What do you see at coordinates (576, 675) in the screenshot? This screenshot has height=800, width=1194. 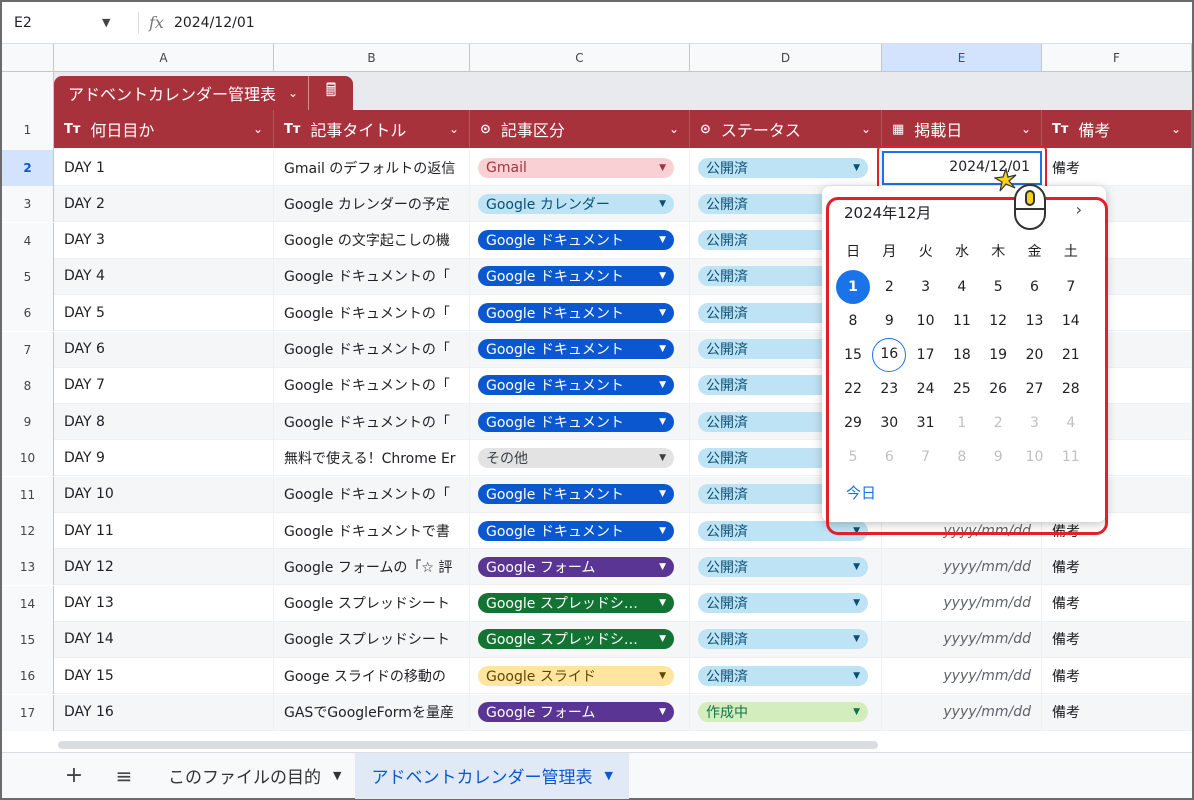 I see `category-chip: Google スライド ▼` at bounding box center [576, 675].